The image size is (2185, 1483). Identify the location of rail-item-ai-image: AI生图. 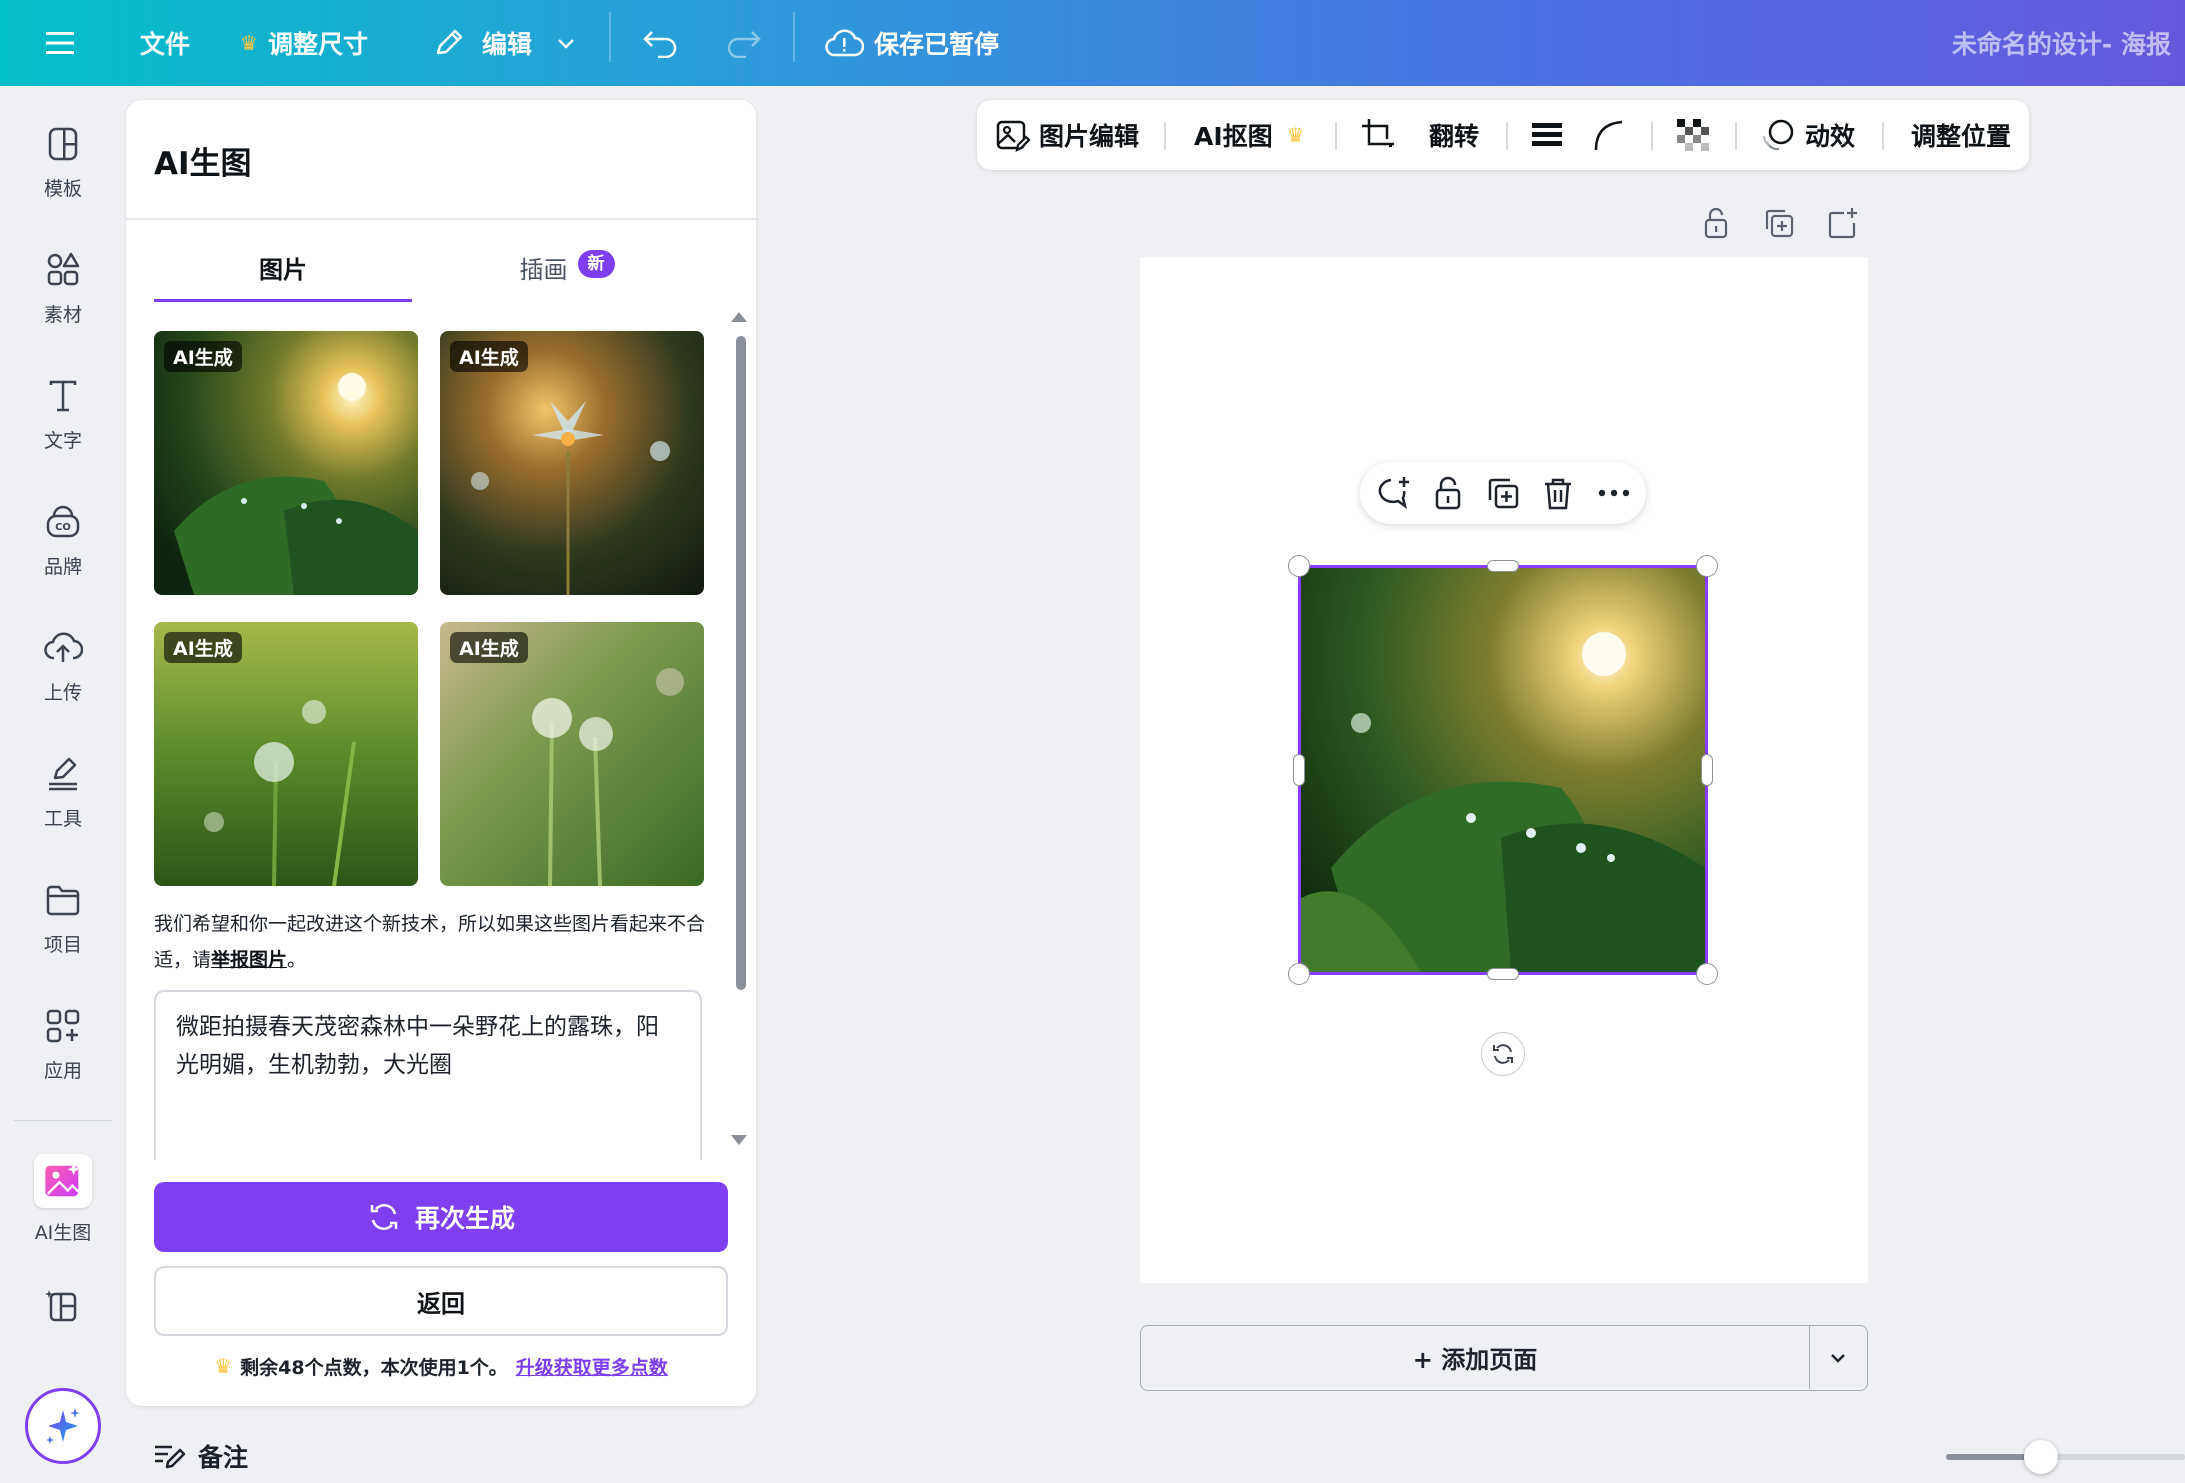
(63, 1195).